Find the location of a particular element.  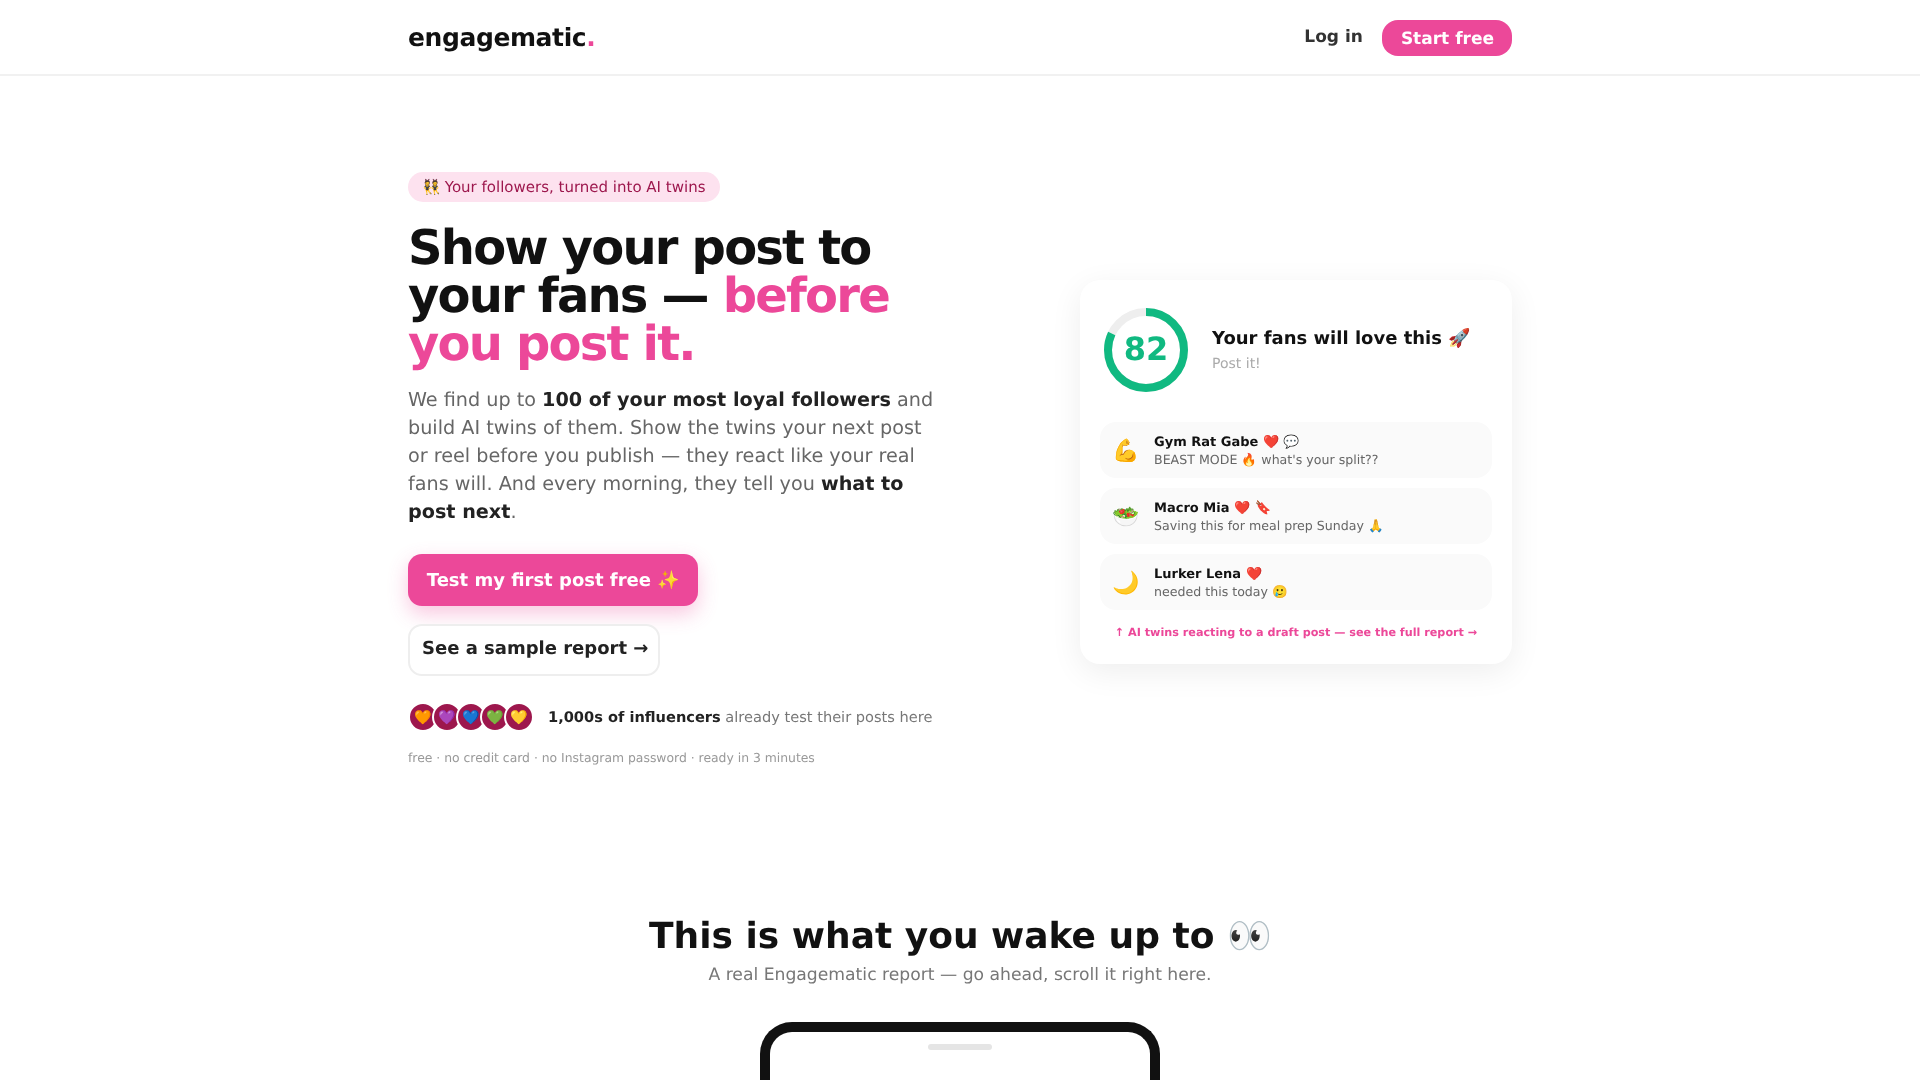

login-link: Log in is located at coordinates (1333, 37).